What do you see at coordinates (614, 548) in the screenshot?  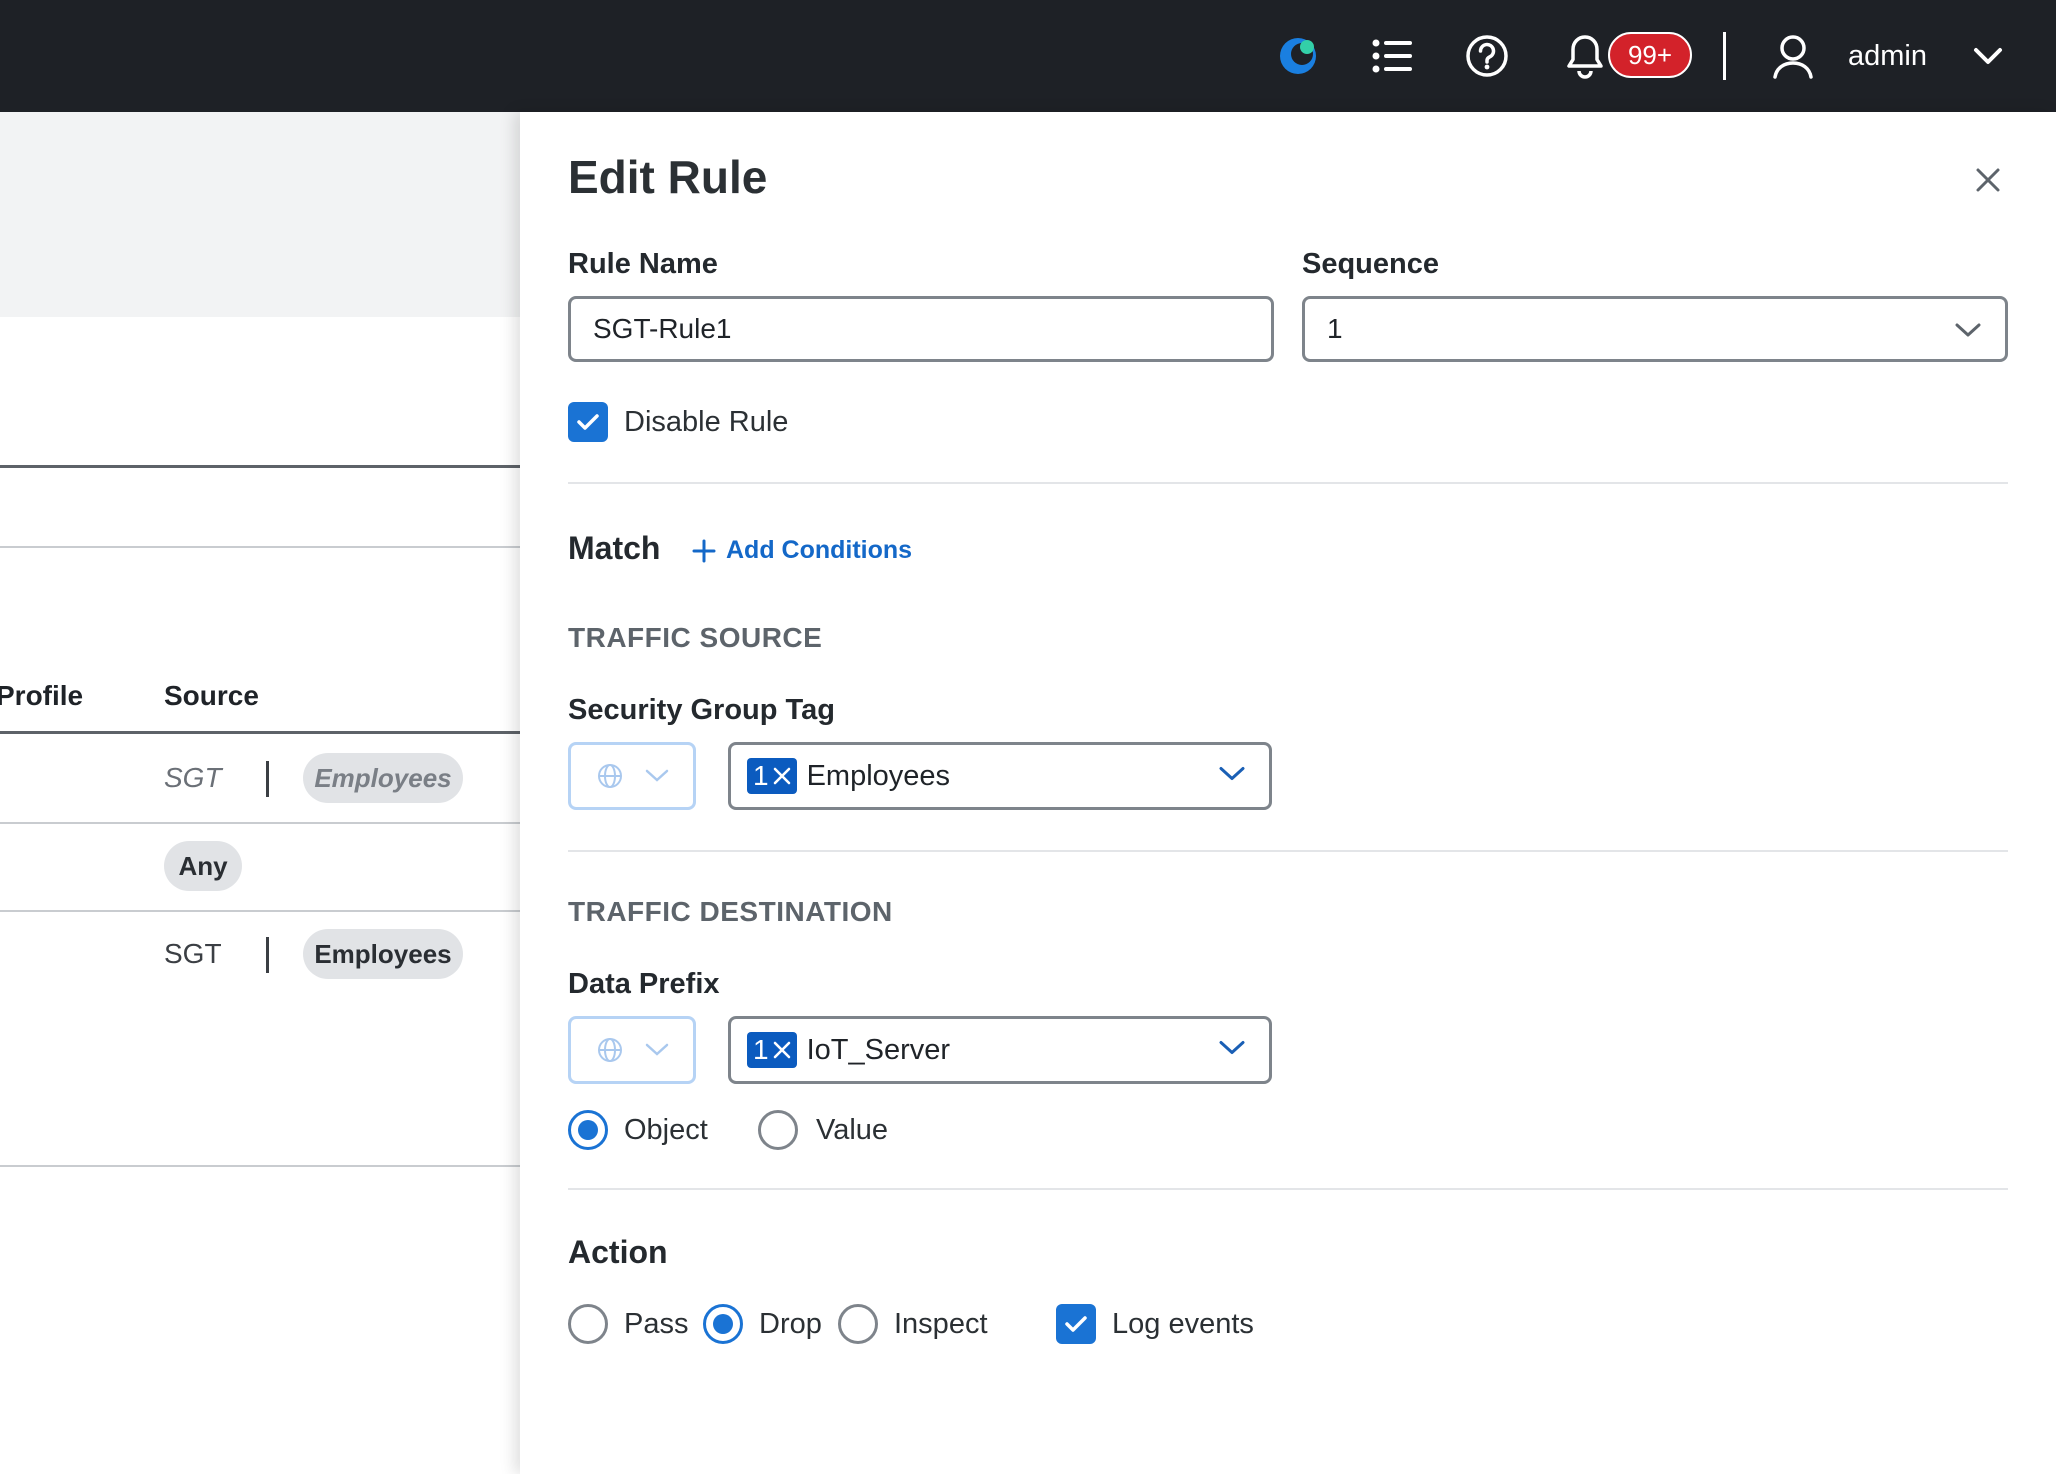 I see `match-title: Match` at bounding box center [614, 548].